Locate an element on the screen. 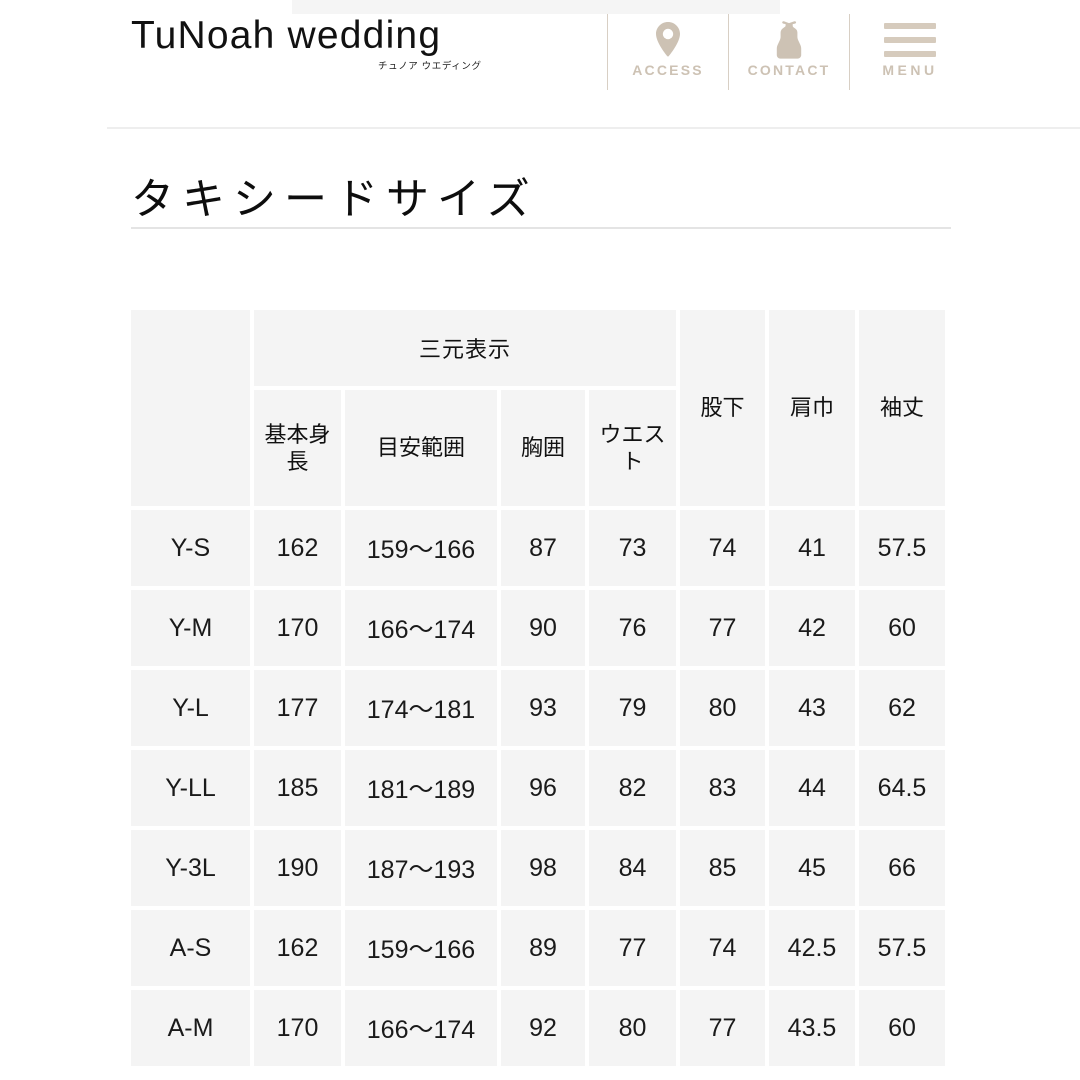 The image size is (1080, 1080). cell-chest: 98 is located at coordinates (543, 868).